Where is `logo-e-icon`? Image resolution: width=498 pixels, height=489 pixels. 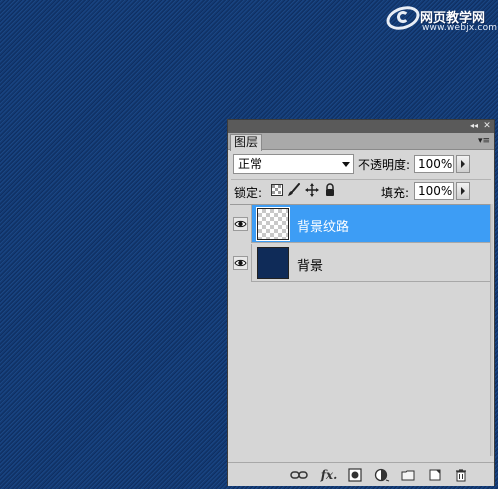
logo-e-icon is located at coordinates (403, 17).